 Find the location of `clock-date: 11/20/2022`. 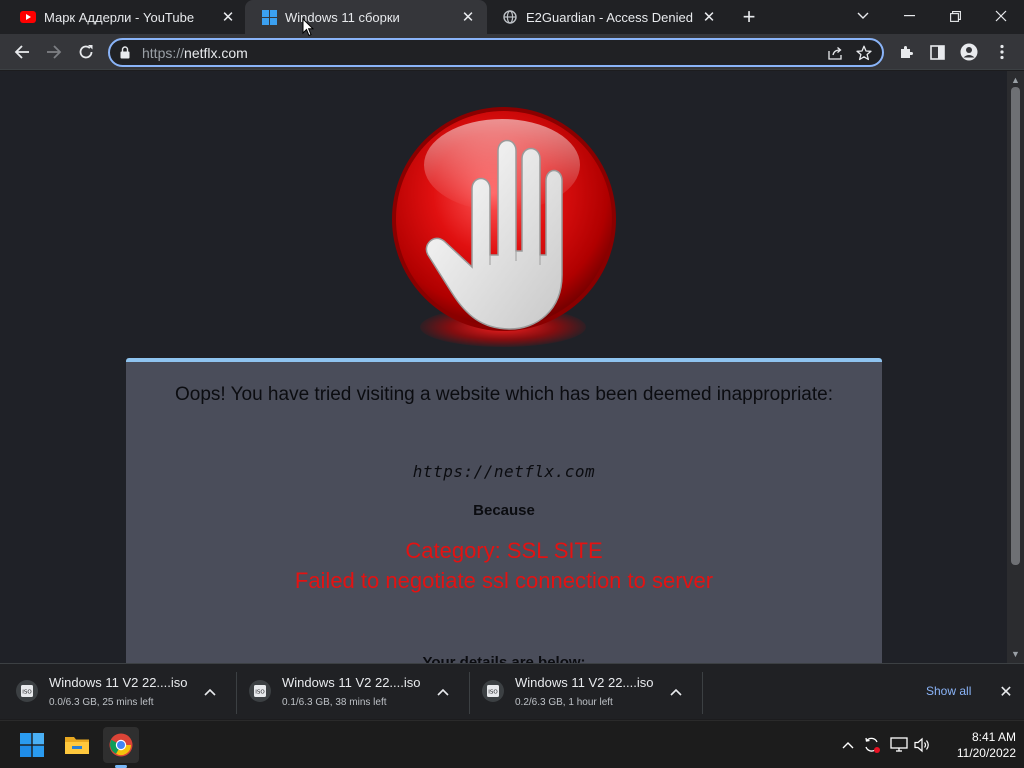

clock-date: 11/20/2022 is located at coordinates (986, 753).